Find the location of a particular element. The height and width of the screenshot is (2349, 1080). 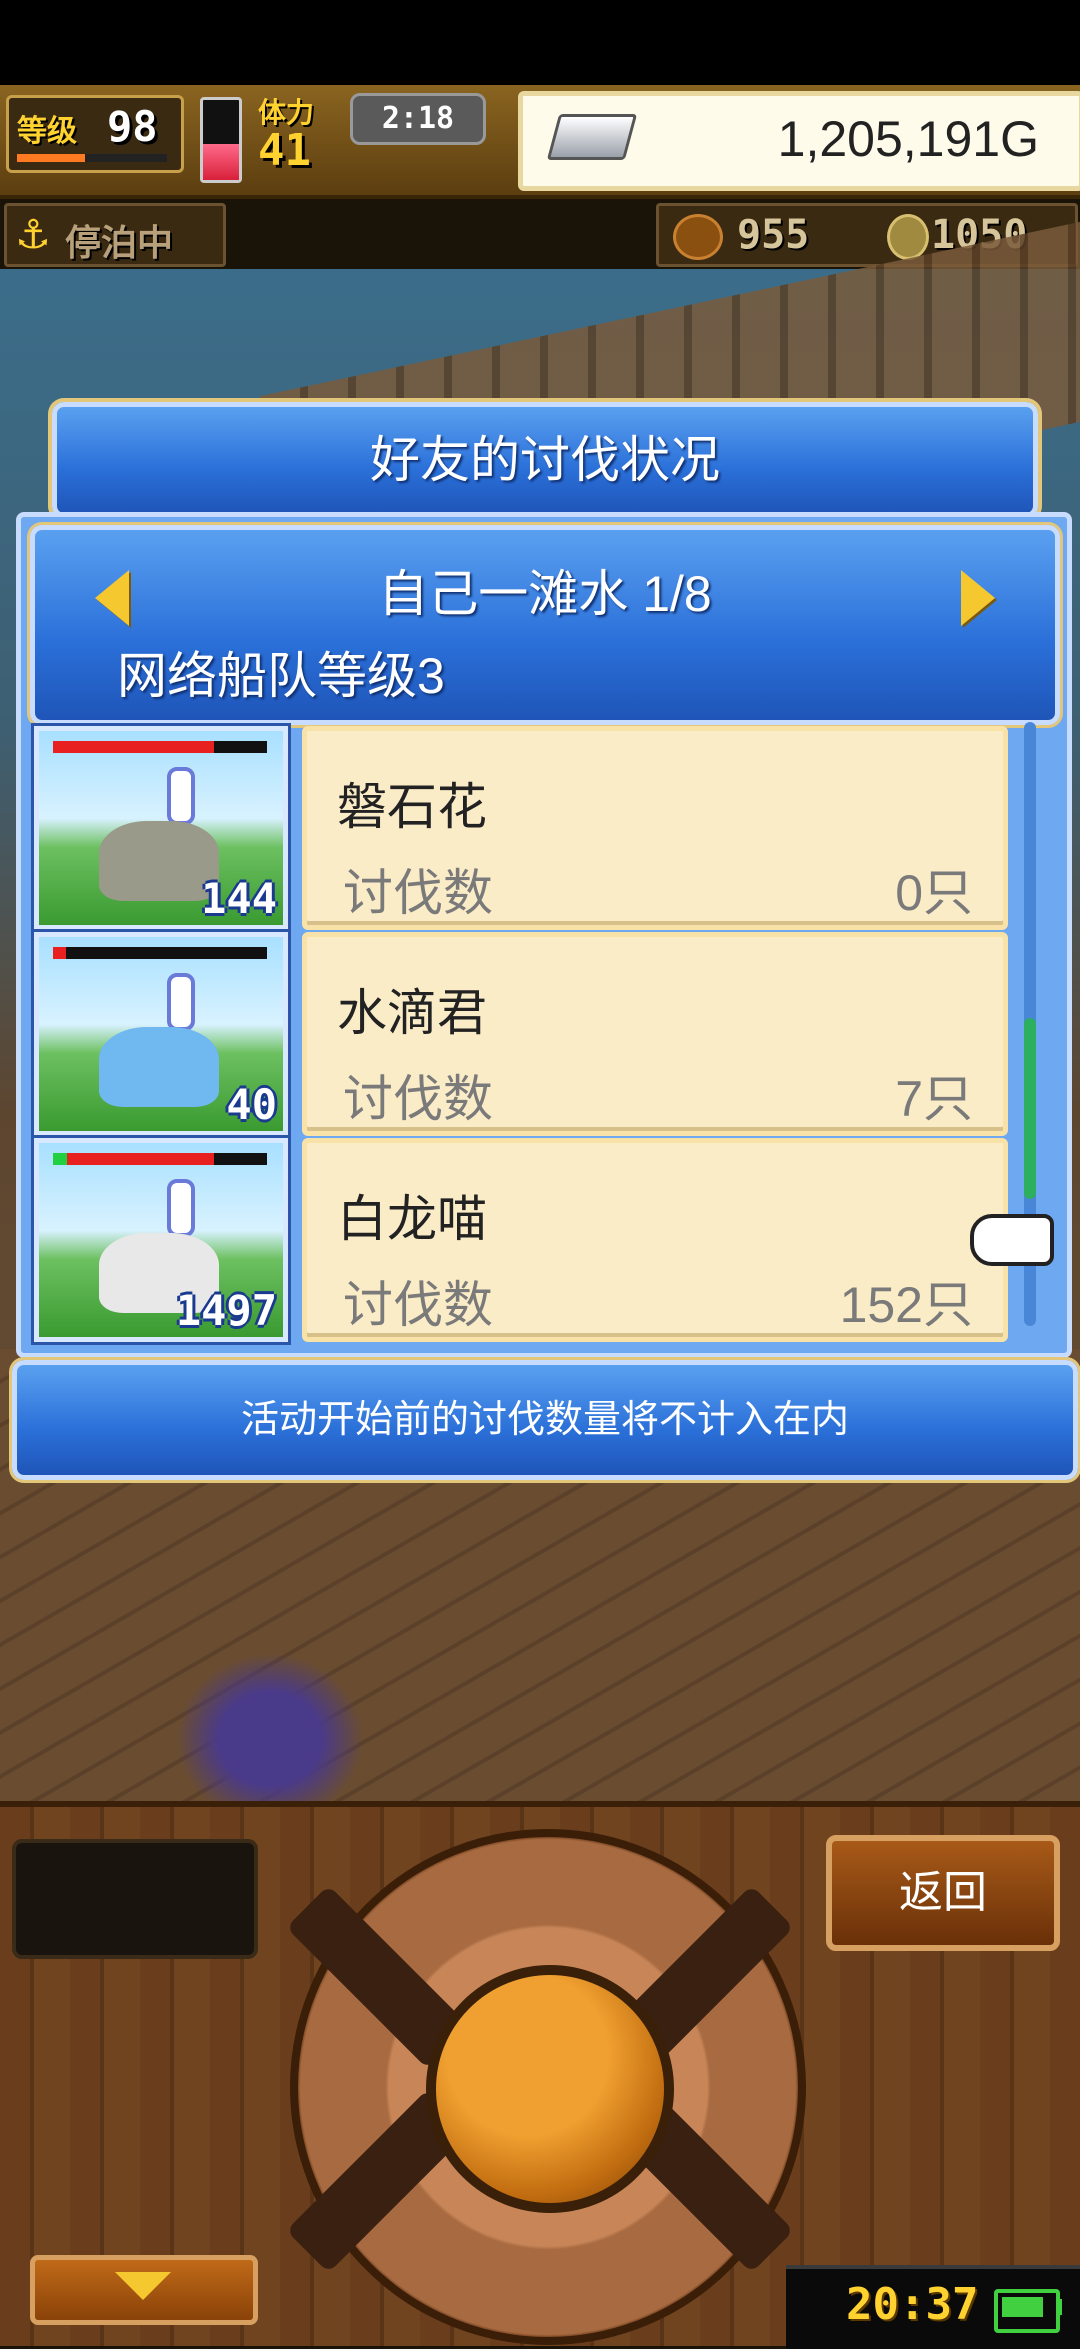

meat-icon is located at coordinates (698, 237).